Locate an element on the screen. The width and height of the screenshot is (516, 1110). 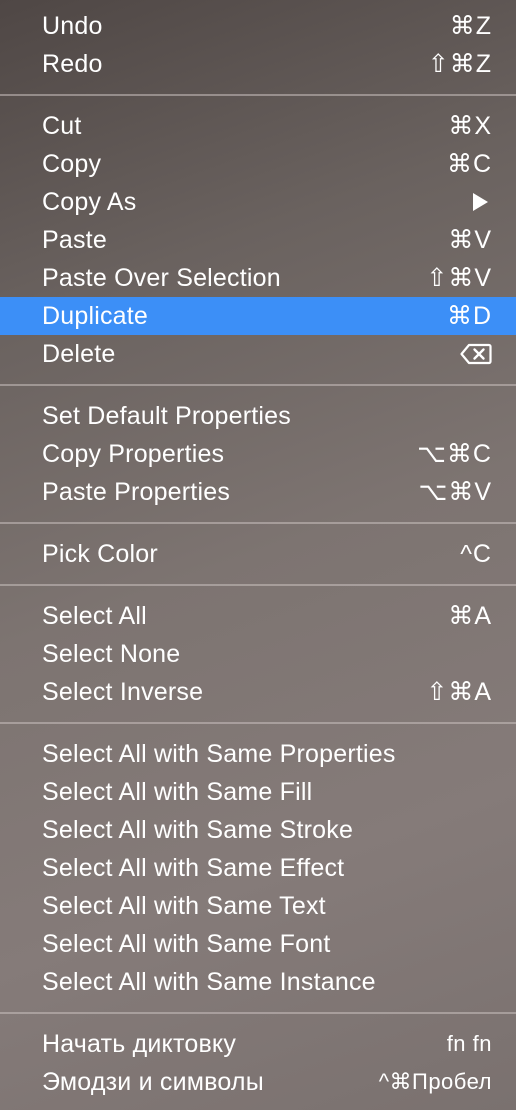
menu-item-shortcut: ⇧⌘V is located at coordinates (459, 278).